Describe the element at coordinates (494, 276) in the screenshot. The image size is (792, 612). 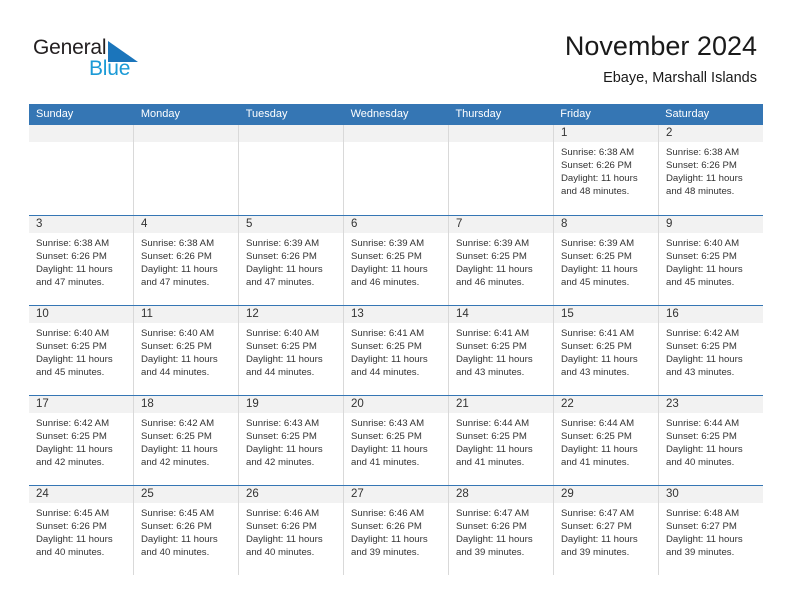
I see `daylight-text: Daylight: 11 hours and 46 minutes.` at that location.